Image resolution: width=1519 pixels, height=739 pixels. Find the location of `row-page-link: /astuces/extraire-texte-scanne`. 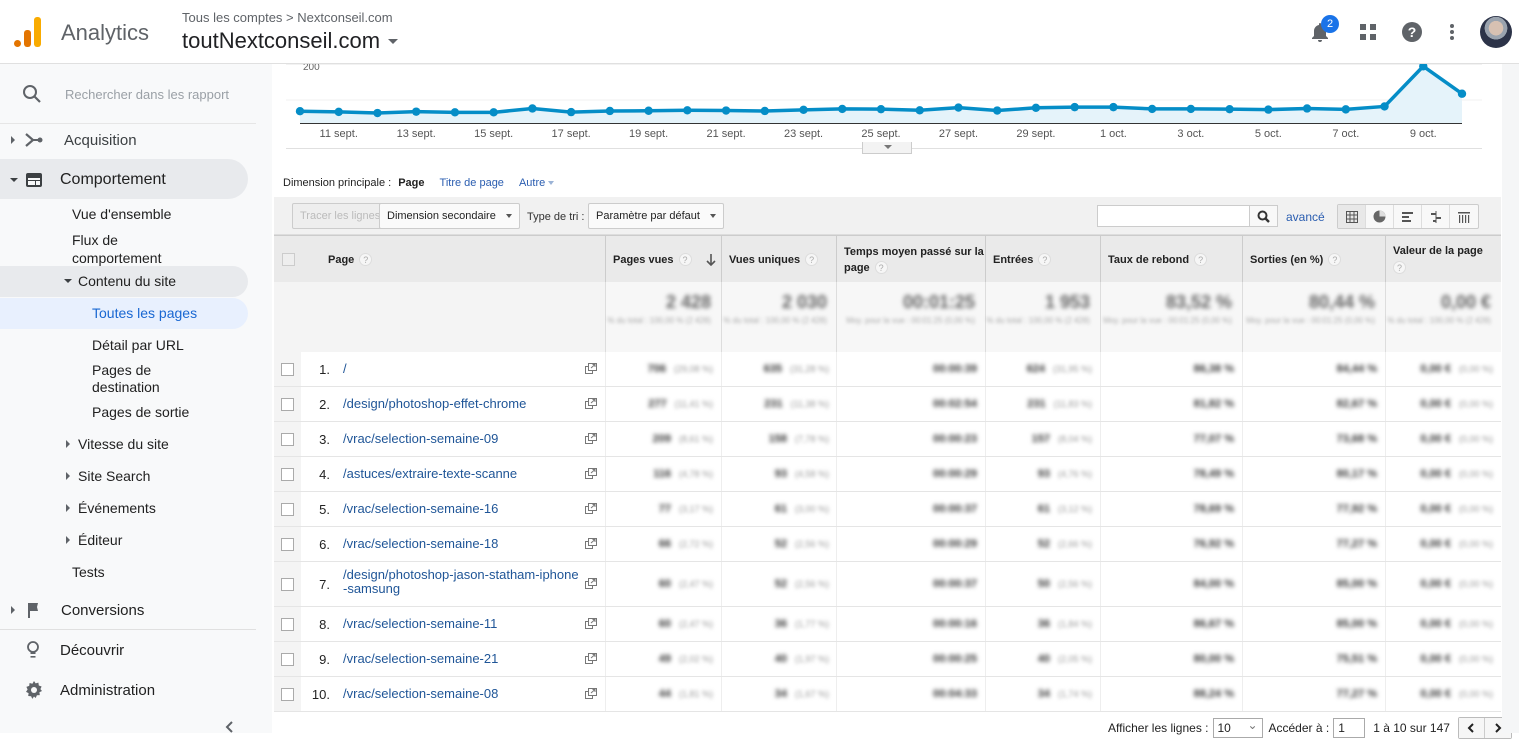

row-page-link: /astuces/extraire-texte-scanne is located at coordinates (462, 474).